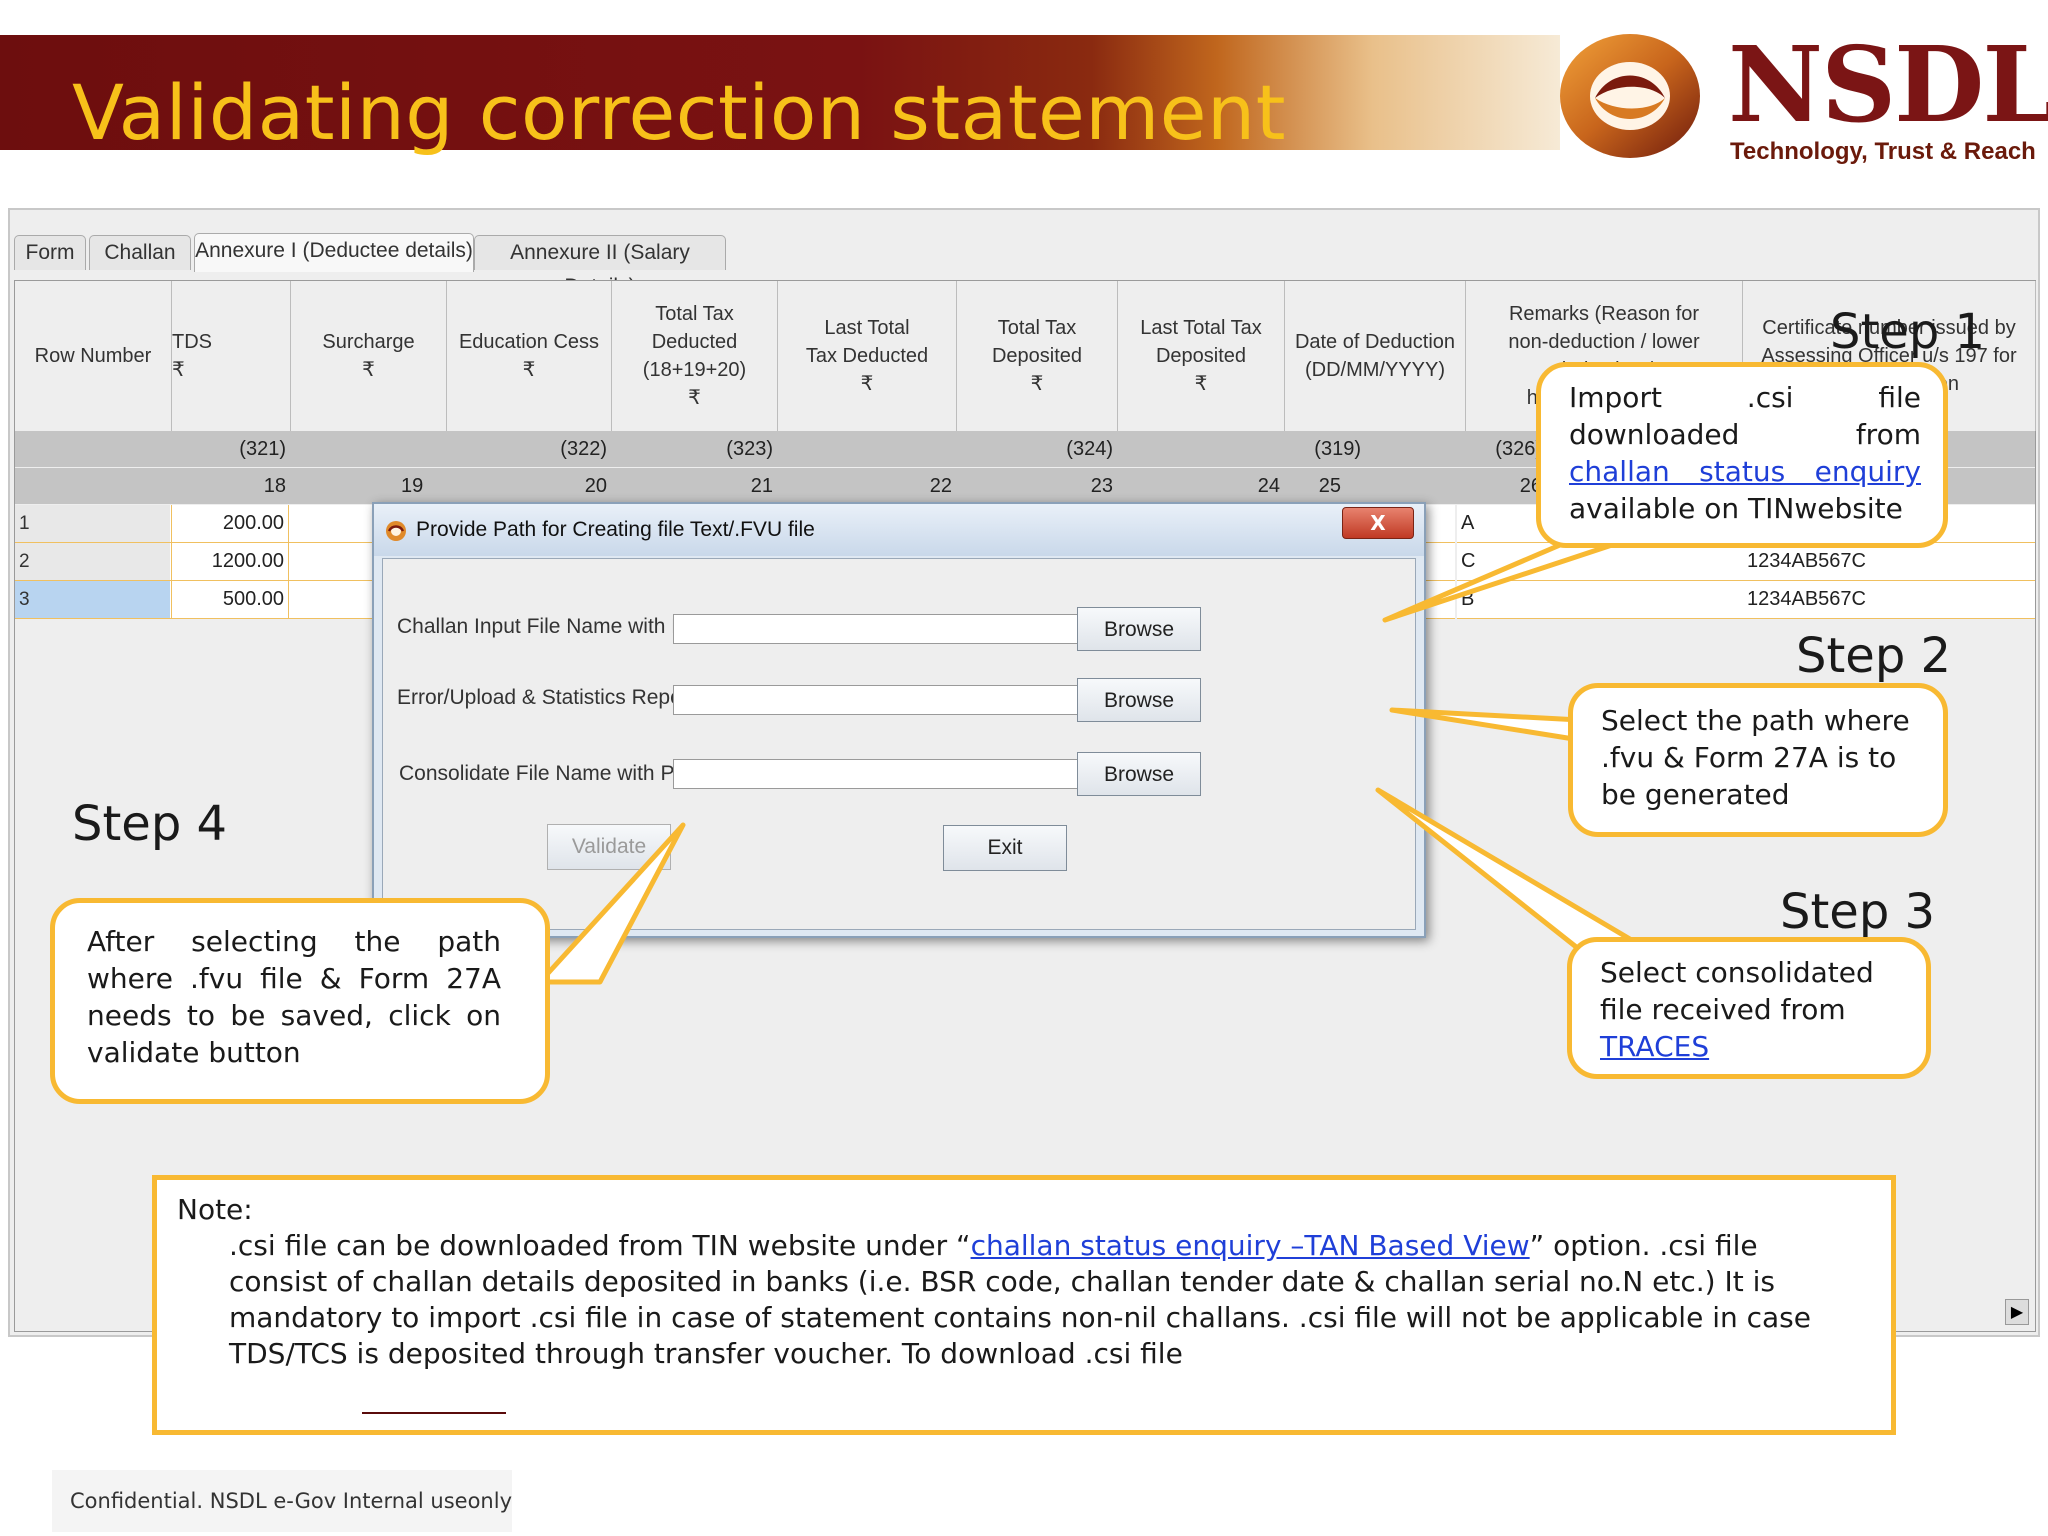 The height and width of the screenshot is (1536, 2048). Describe the element at coordinates (294, 941) in the screenshot. I see `step4-text: After selecting the path` at that location.